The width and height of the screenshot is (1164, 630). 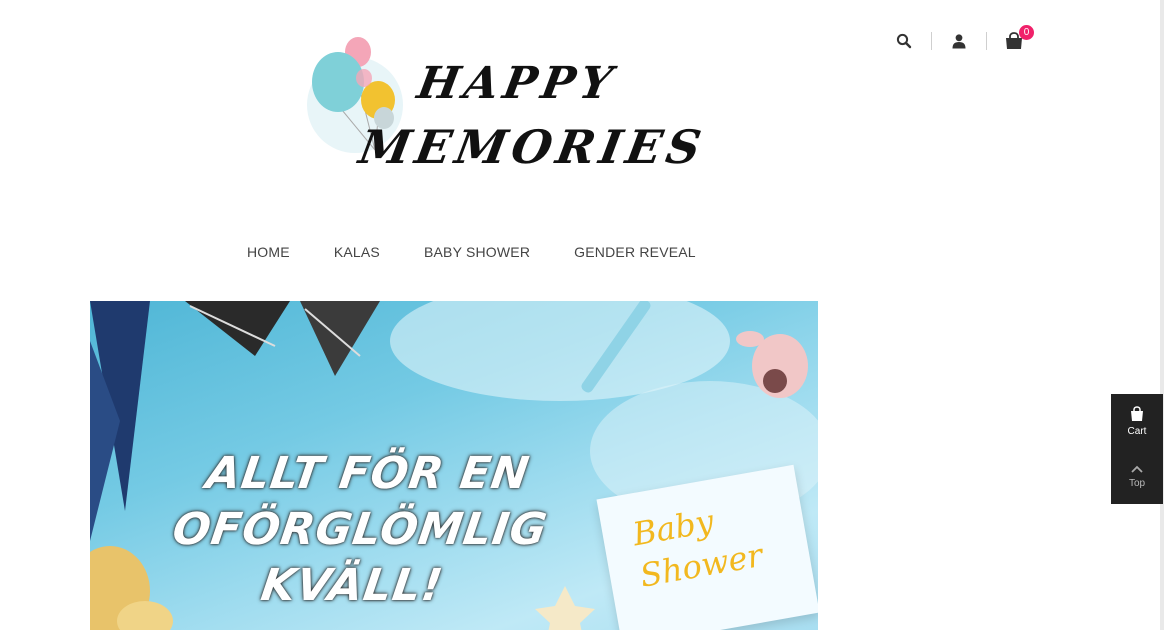 What do you see at coordinates (1137, 421) in the screenshot?
I see `side-cart-button: Cart` at bounding box center [1137, 421].